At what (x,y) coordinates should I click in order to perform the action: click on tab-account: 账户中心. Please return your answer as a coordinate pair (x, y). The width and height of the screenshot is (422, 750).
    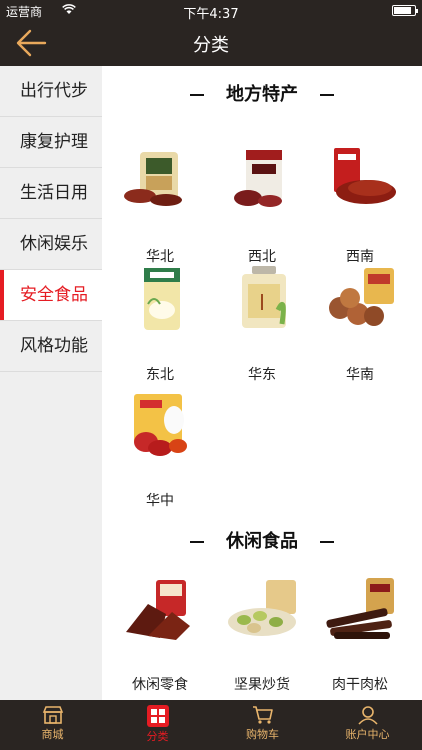
    Looking at the image, I should click on (367, 725).